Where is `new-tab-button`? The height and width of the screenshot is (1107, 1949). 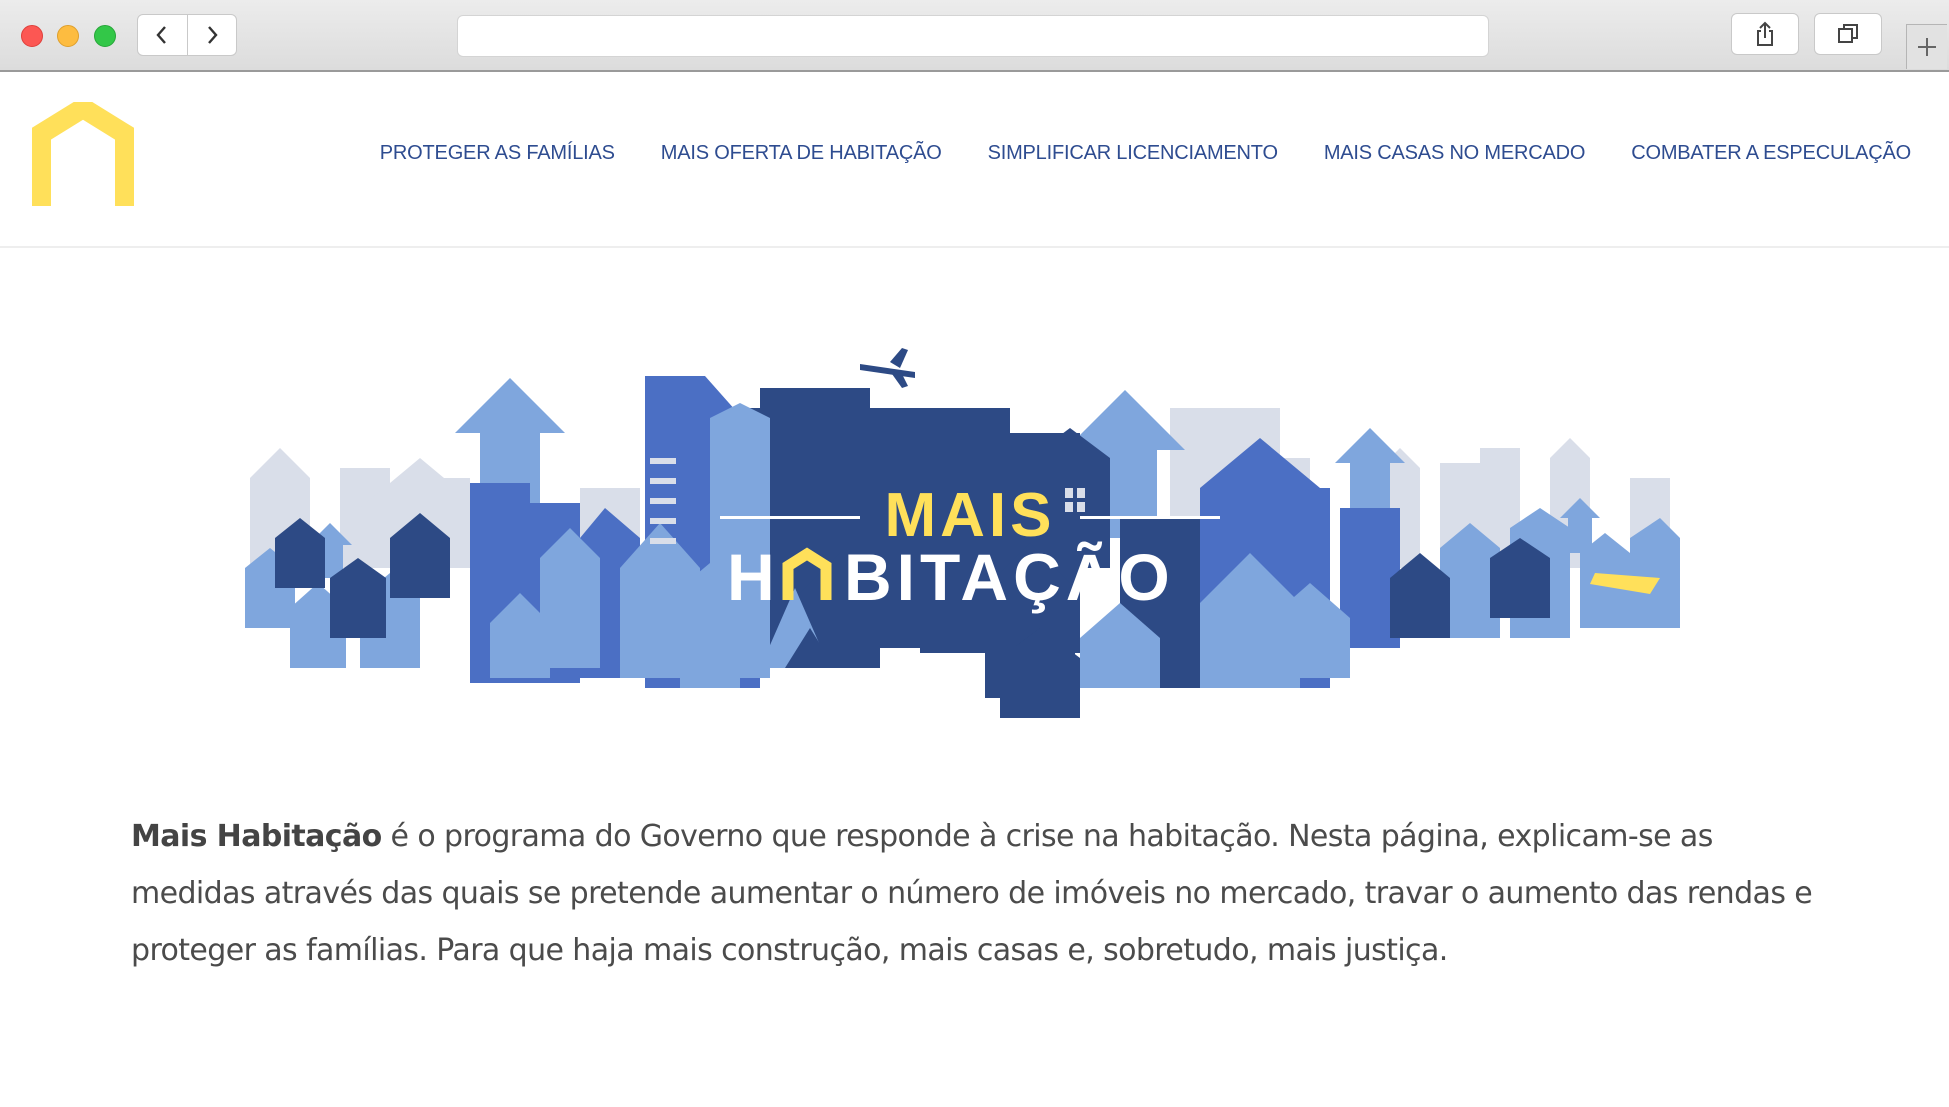
new-tab-button is located at coordinates (1926, 46).